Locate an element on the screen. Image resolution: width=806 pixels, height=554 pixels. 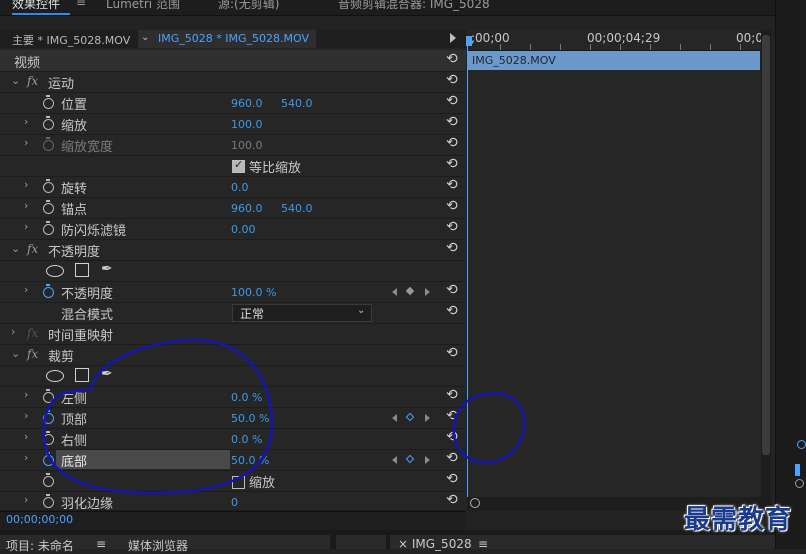
playhead-line is located at coordinates (467, 271).